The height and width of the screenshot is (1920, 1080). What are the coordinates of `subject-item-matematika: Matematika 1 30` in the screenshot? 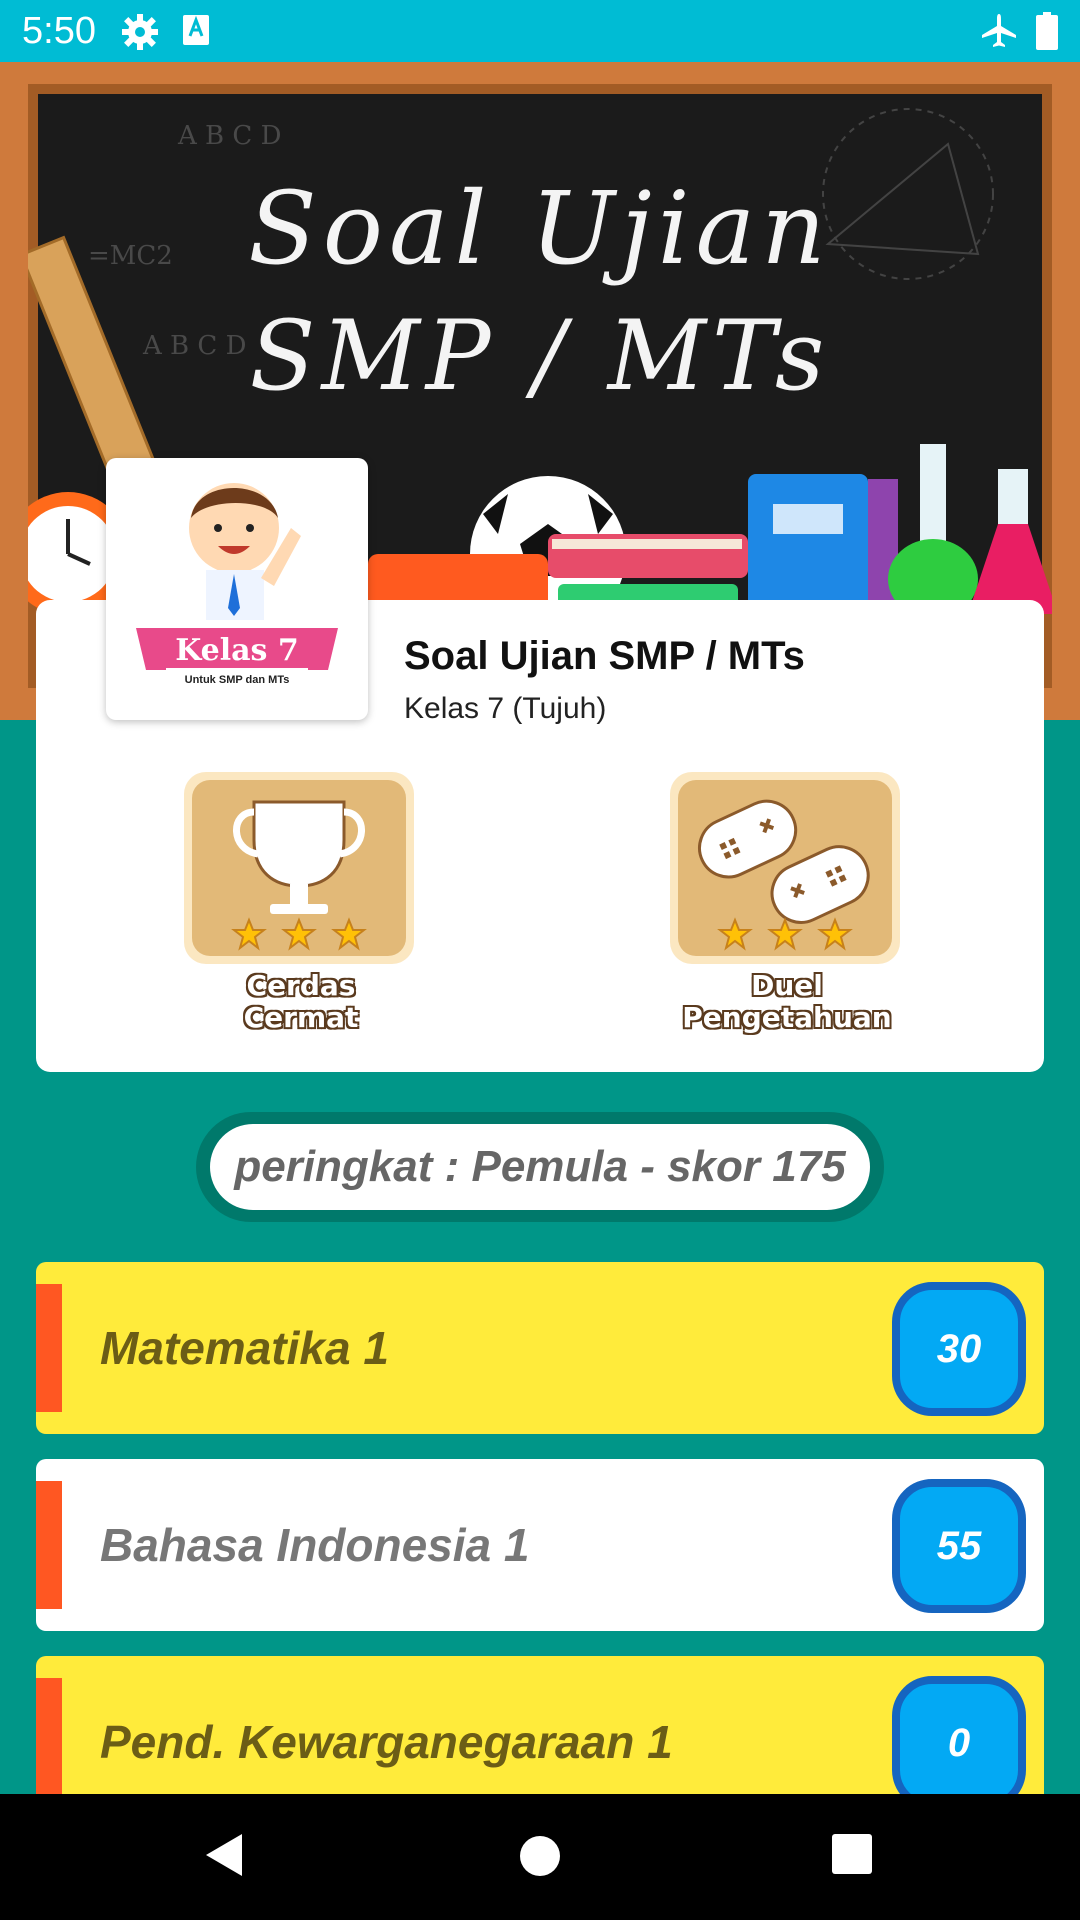 It's located at (540, 1348).